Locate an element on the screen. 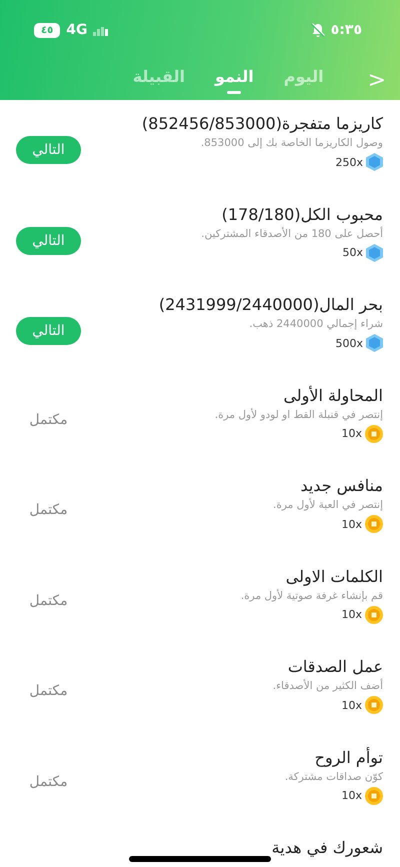 This screenshot has width=400, height=867. signal-icon is located at coordinates (101, 30).